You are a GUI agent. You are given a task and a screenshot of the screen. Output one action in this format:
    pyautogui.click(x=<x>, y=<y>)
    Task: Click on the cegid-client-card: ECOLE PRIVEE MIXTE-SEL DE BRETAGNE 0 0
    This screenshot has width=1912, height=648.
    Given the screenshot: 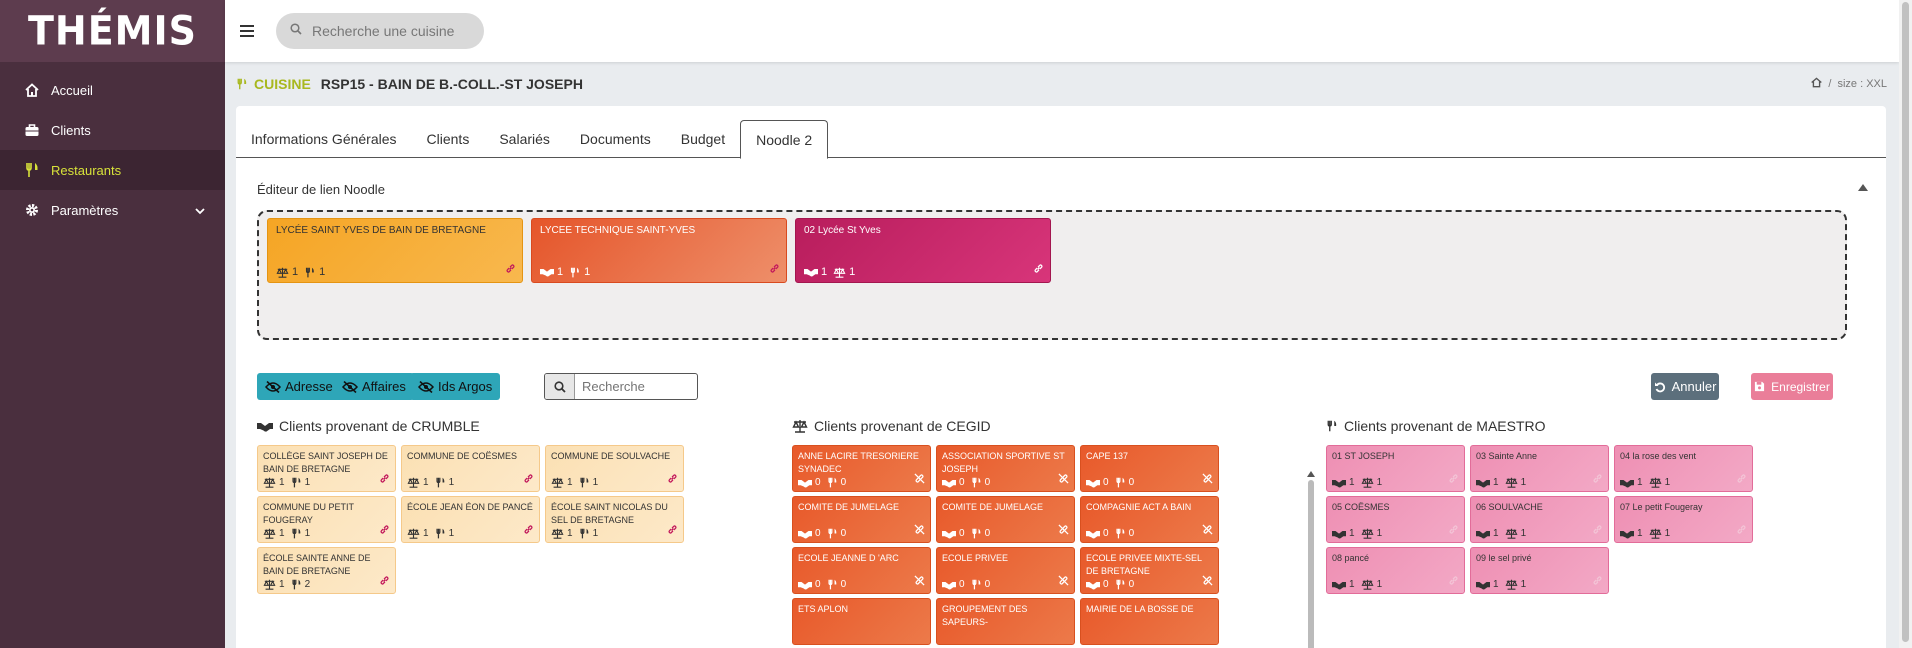 What is the action you would take?
    pyautogui.click(x=1149, y=570)
    